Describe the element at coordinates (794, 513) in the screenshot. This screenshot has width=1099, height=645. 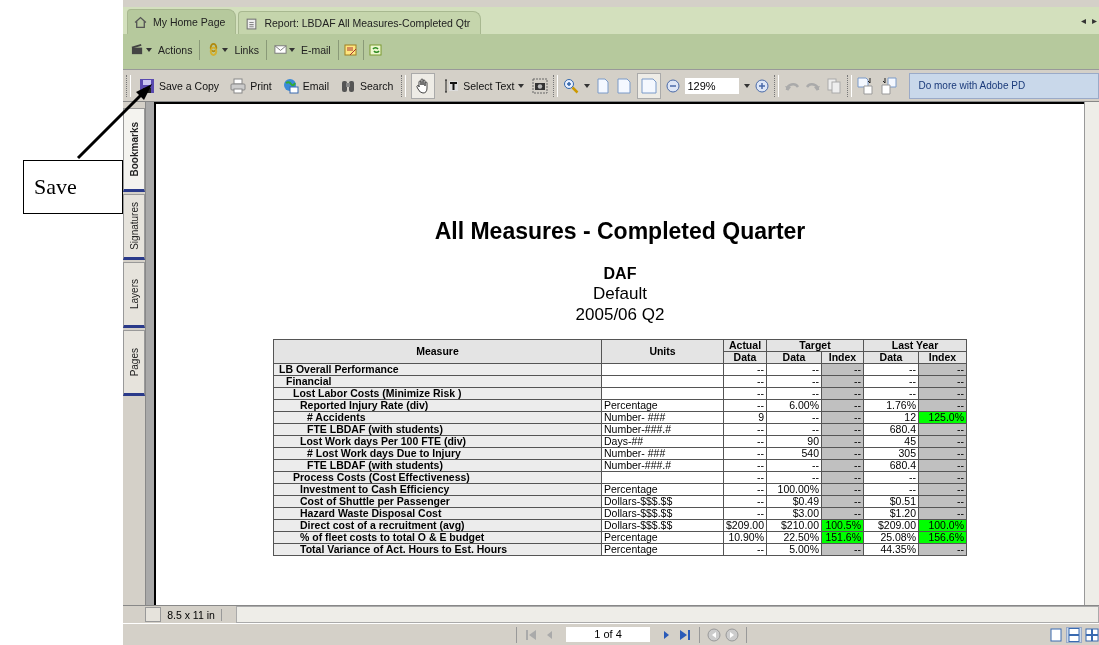
I see `table-cell: $3.00` at that location.